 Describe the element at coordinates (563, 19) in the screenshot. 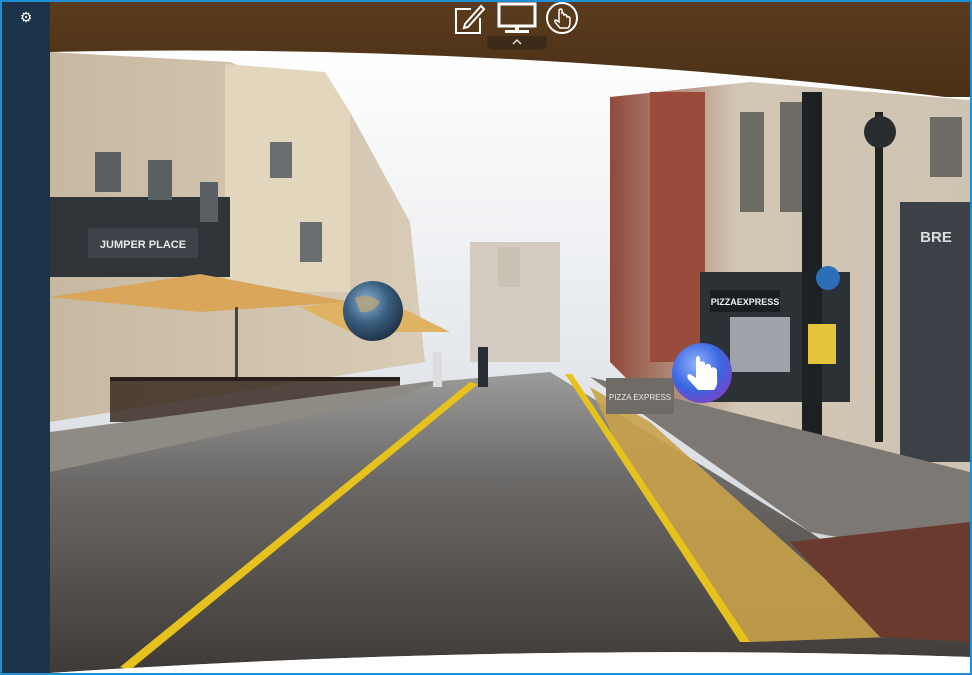

I see `touch-icon` at that location.